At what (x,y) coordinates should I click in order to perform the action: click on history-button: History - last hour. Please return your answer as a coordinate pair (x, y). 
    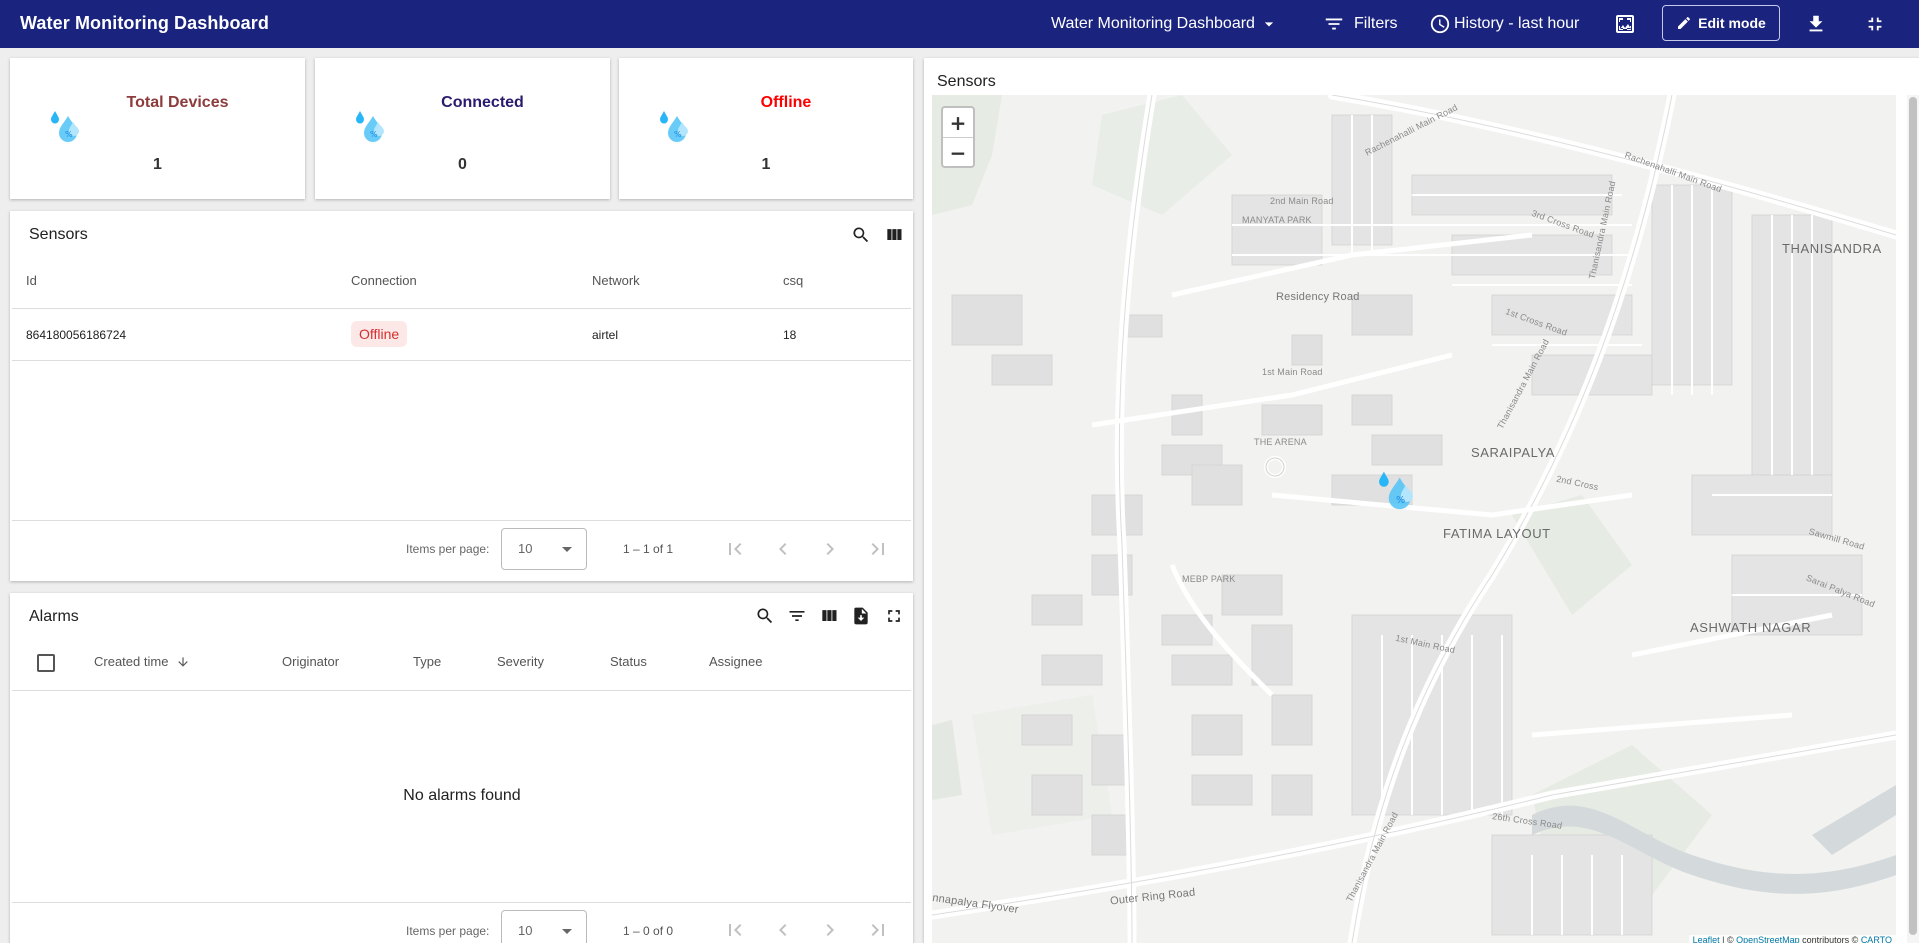
    Looking at the image, I should click on (1504, 24).